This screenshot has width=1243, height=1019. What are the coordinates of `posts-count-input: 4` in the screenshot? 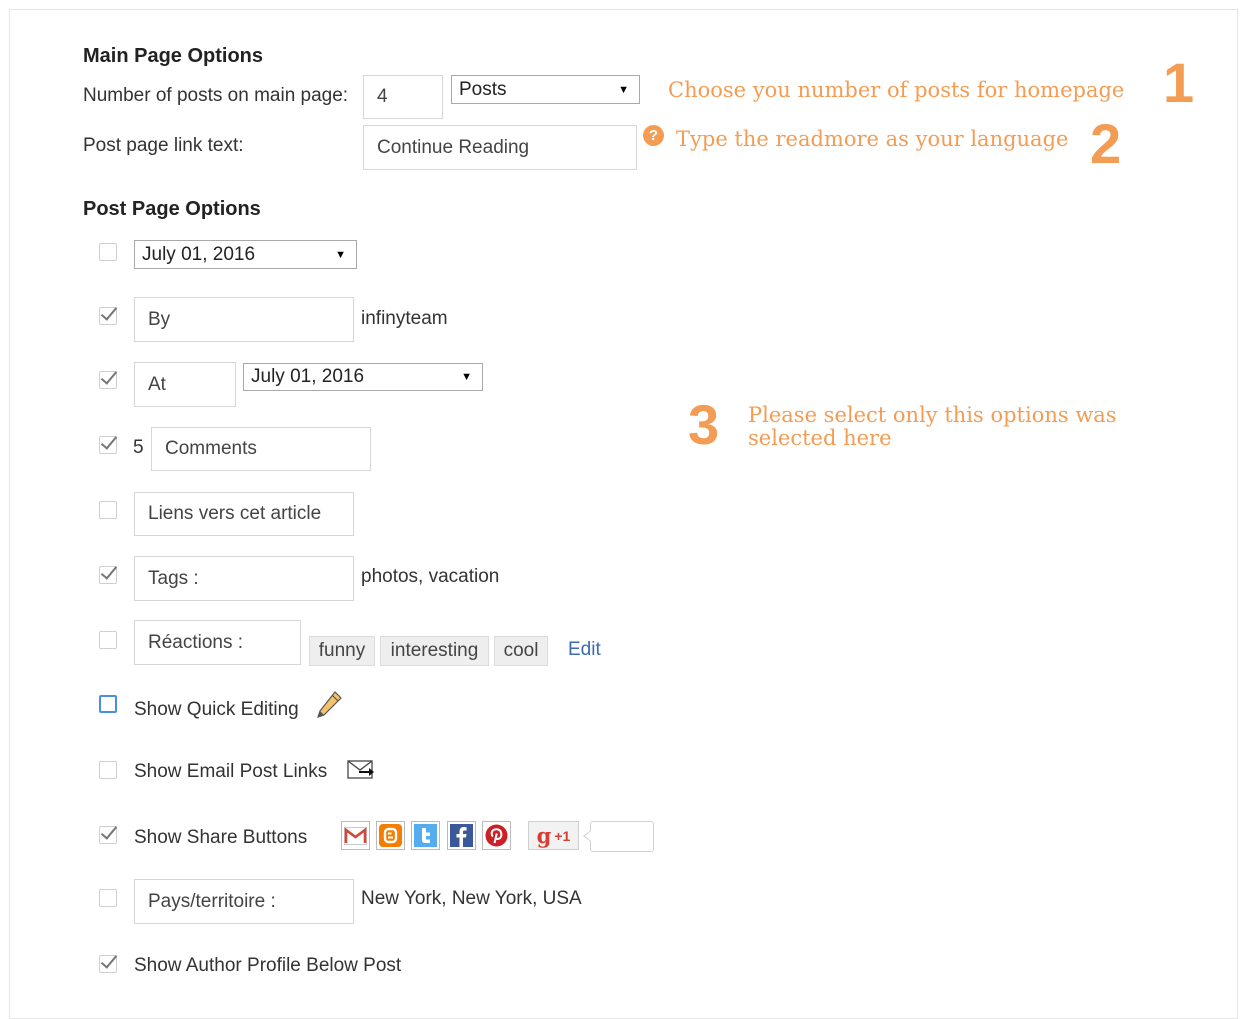 It's located at (403, 97).